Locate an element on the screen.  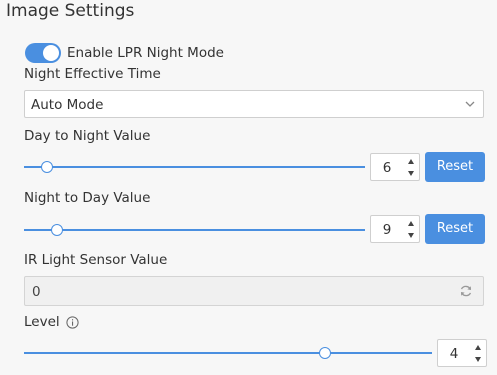
refresh-icon is located at coordinates (466, 291).